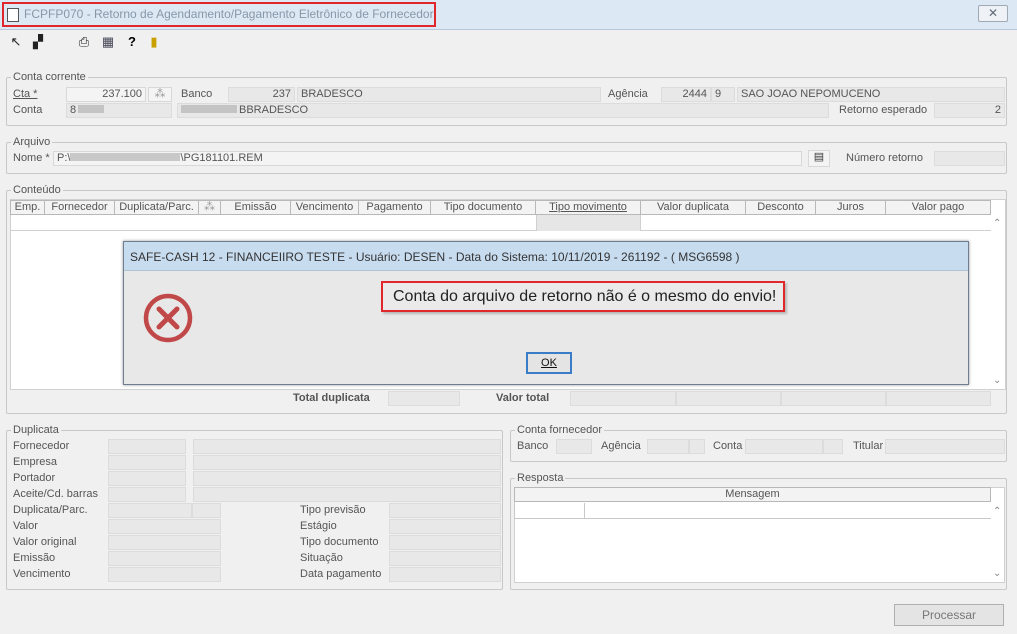 The height and width of the screenshot is (634, 1017). Describe the element at coordinates (819, 158) in the screenshot. I see `browse-file-button: ▤` at that location.